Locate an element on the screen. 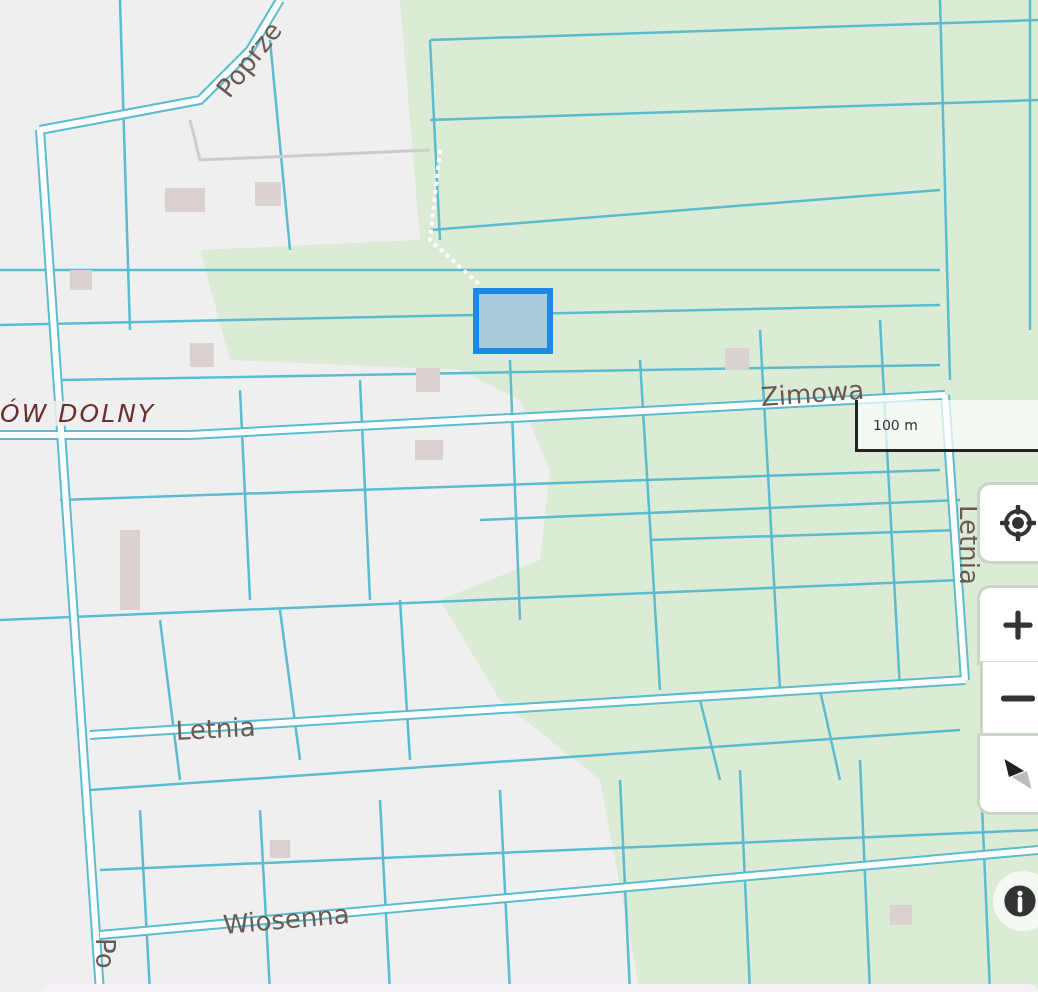 Image resolution: width=1038 pixels, height=992 pixels. street-label: Zimowa is located at coordinates (813, 393).